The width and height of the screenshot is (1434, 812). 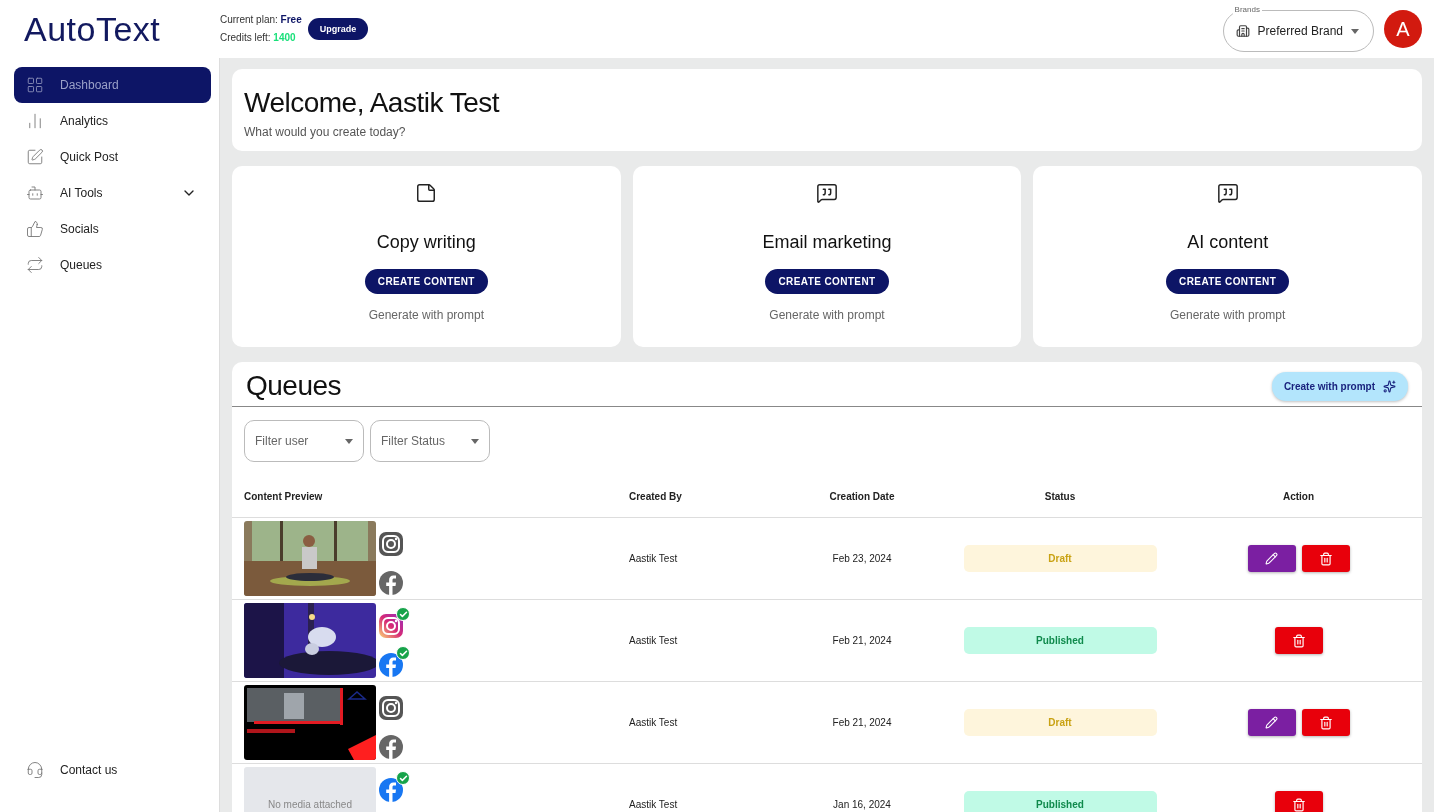 What do you see at coordinates (35, 229) in the screenshot?
I see `thumbs-up-icon` at bounding box center [35, 229].